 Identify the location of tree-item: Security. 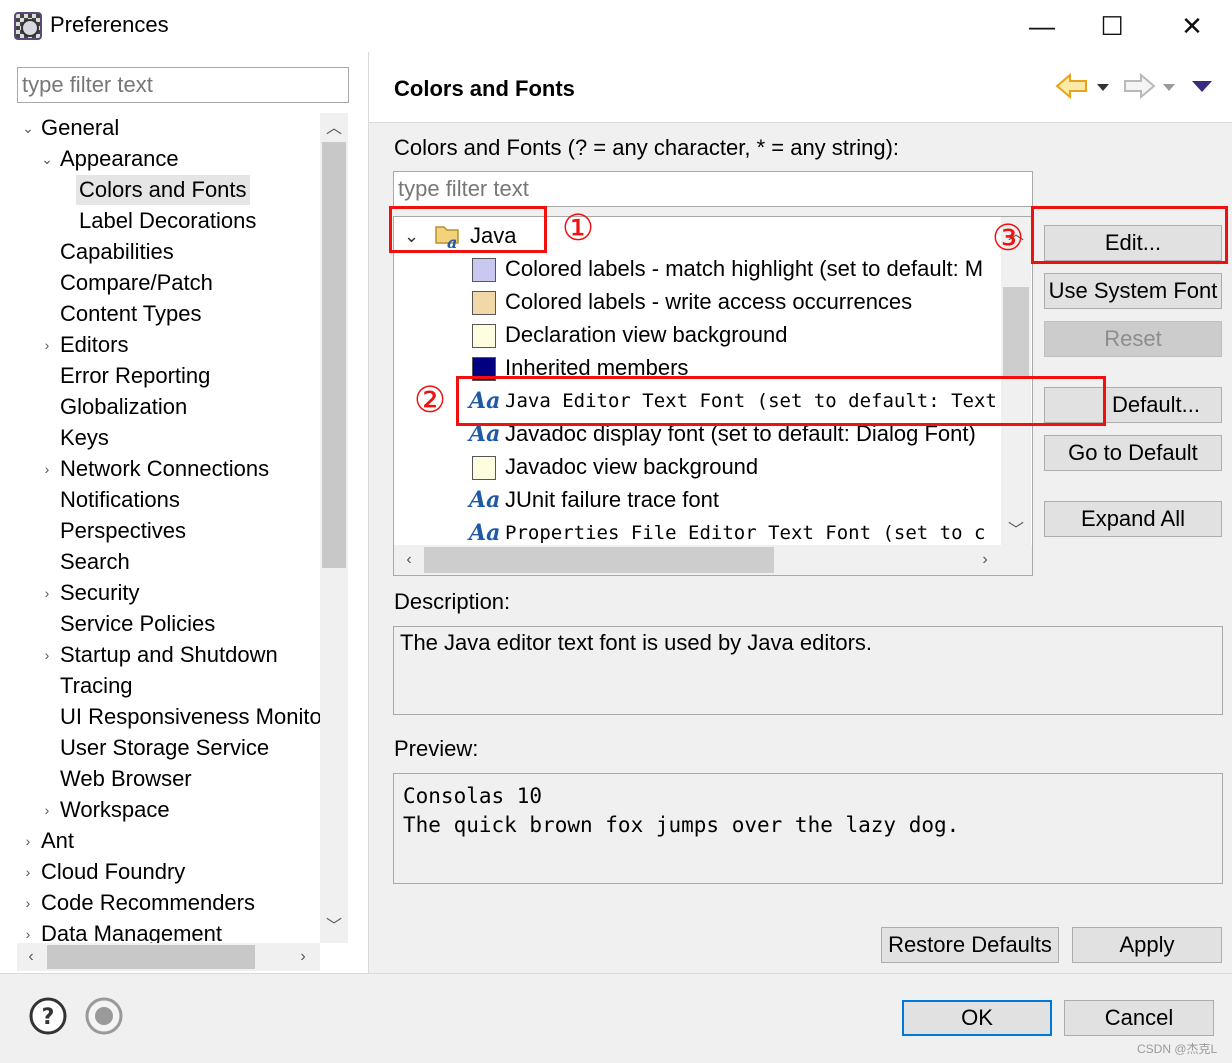
(99, 593).